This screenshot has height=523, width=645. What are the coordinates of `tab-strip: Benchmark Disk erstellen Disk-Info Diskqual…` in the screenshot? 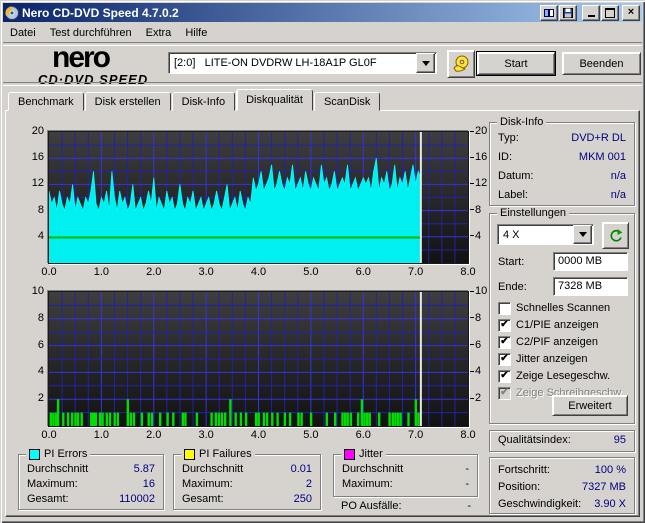 It's located at (323, 100).